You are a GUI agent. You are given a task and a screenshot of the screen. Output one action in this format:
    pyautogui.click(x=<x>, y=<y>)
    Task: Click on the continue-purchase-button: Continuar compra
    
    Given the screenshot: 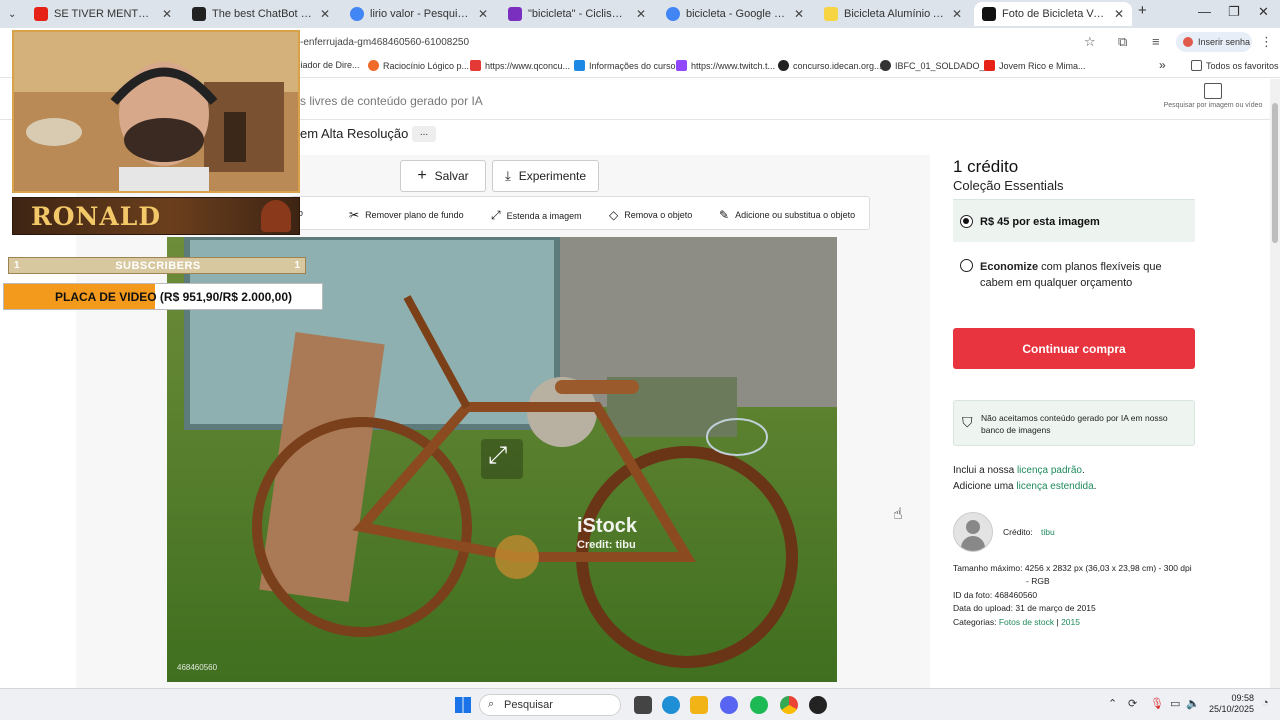 What is the action you would take?
    pyautogui.click(x=1074, y=348)
    